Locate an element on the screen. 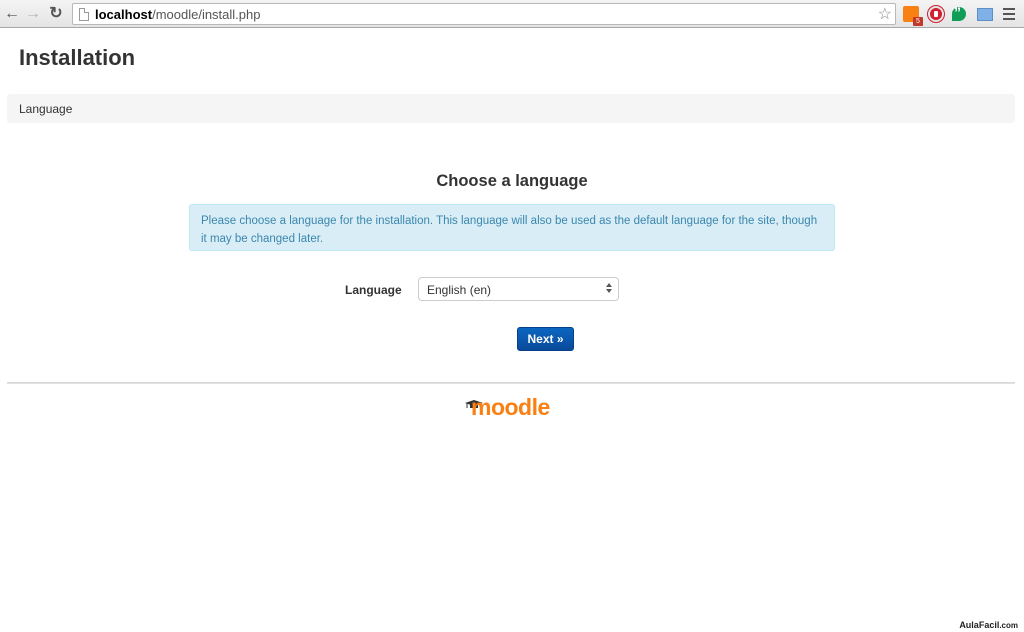  select-arrows-icon is located at coordinates (609, 289).